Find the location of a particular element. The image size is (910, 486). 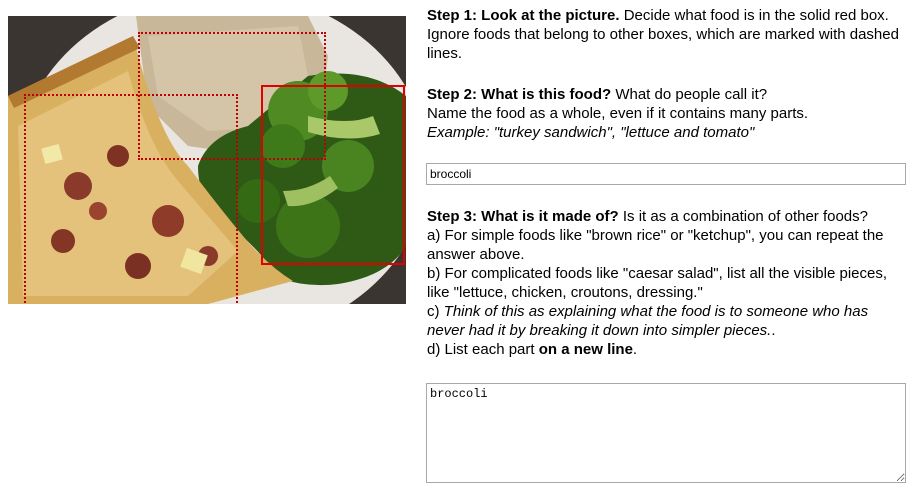

step-3-item-d: d) List each part on a new line. is located at coordinates (666, 349).